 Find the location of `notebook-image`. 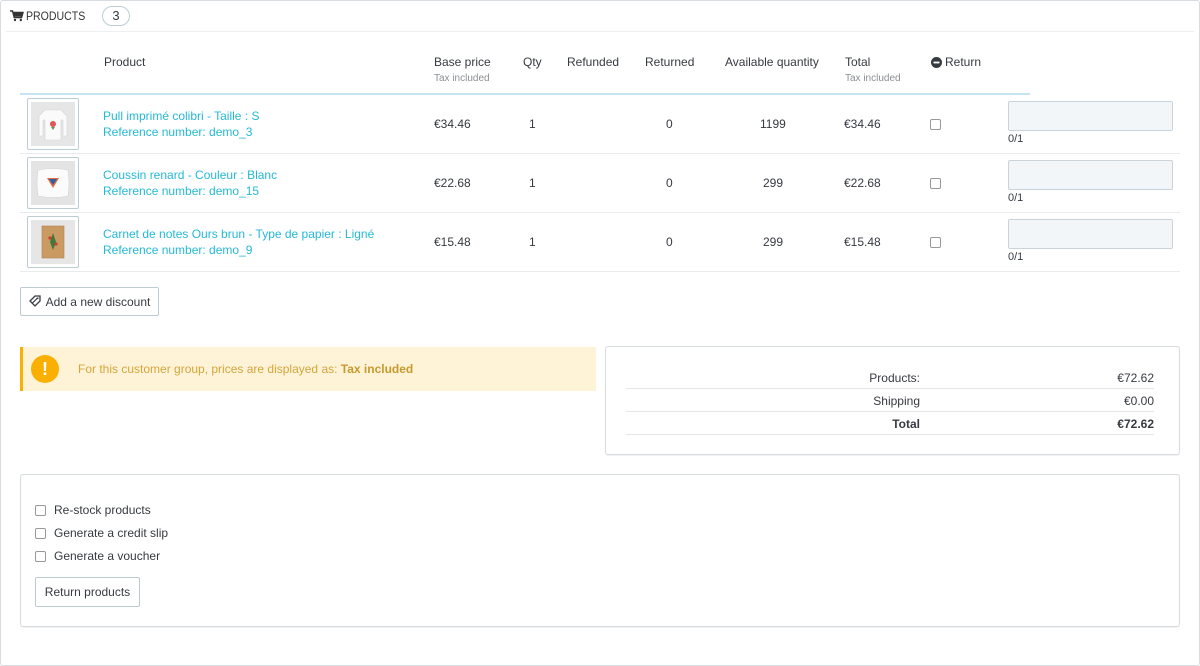

notebook-image is located at coordinates (53, 242).